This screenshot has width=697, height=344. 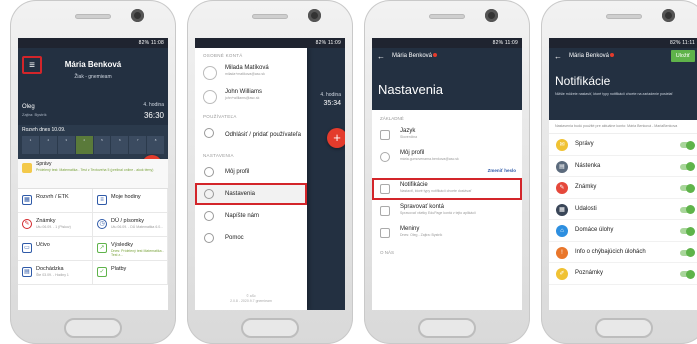 I want to click on row-sub: Slovenčina, so click(x=409, y=137).